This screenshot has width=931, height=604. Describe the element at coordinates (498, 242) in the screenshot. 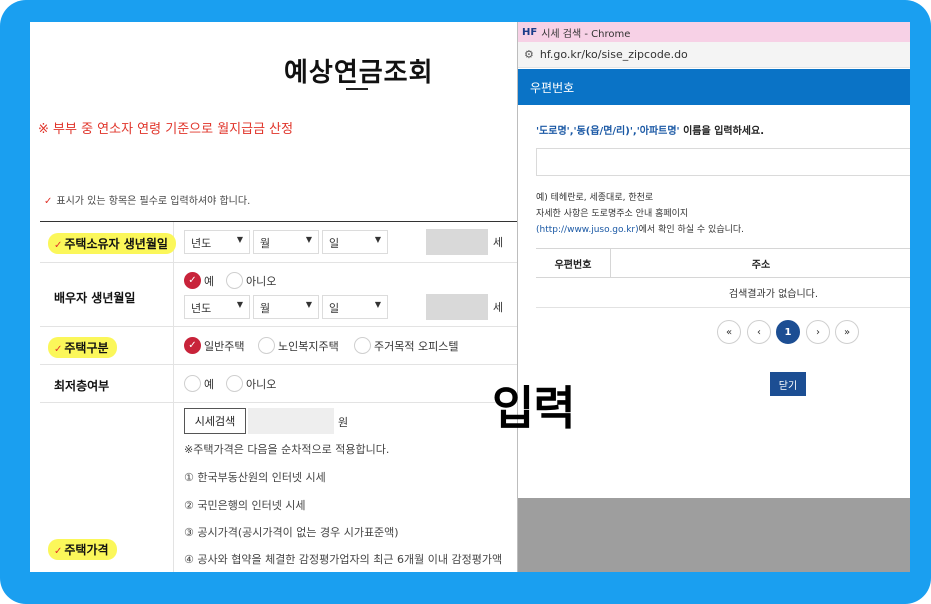

I see `owner-age-unit: 세` at that location.